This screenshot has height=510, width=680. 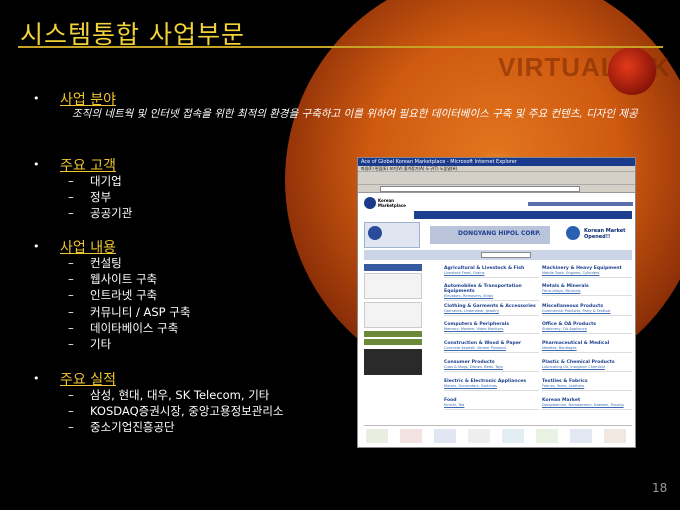 I want to click on list-item: – 대기업, so click(x=95, y=181).